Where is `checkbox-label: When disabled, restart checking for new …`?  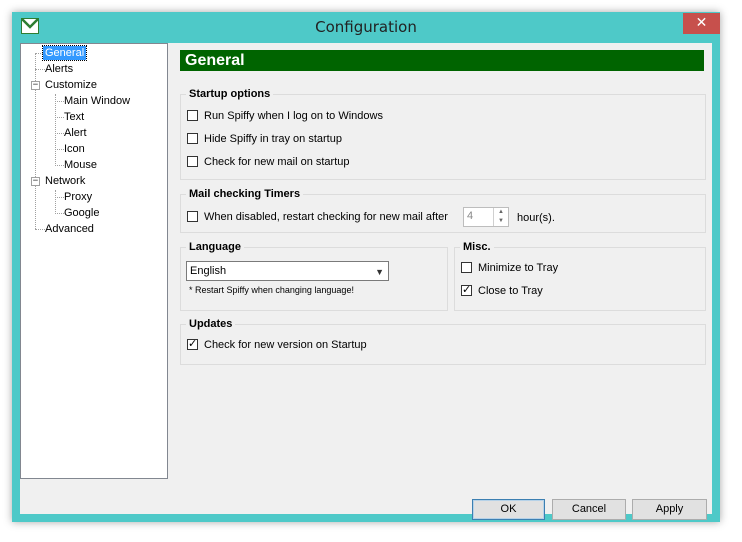 checkbox-label: When disabled, restart checking for new … is located at coordinates (326, 217).